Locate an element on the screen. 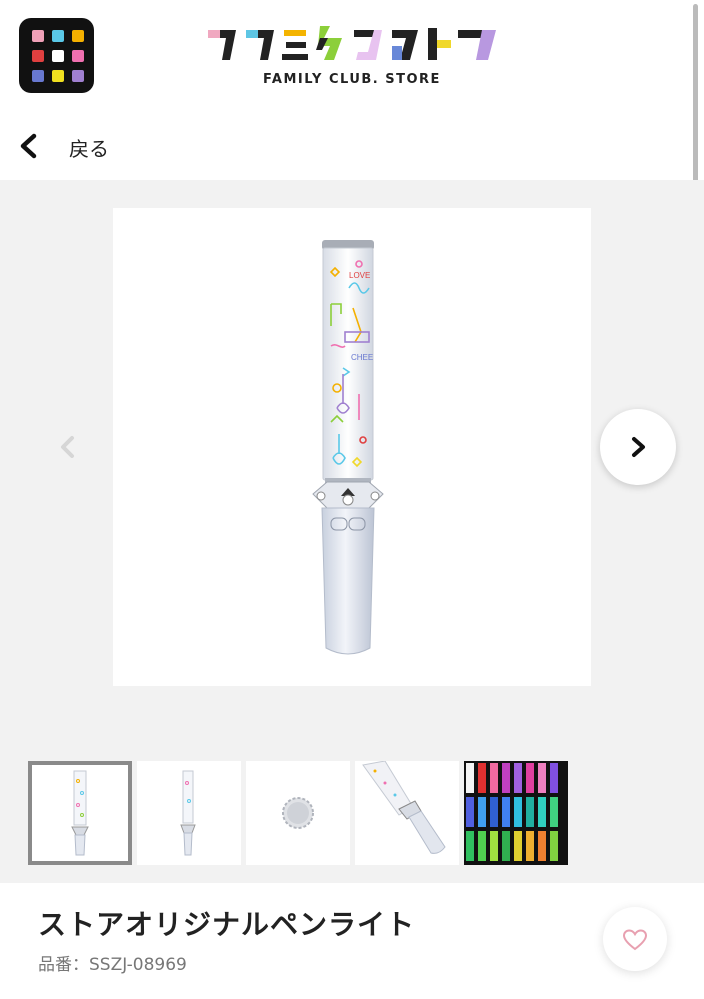  thumbnail-strip is located at coordinates (298, 812).